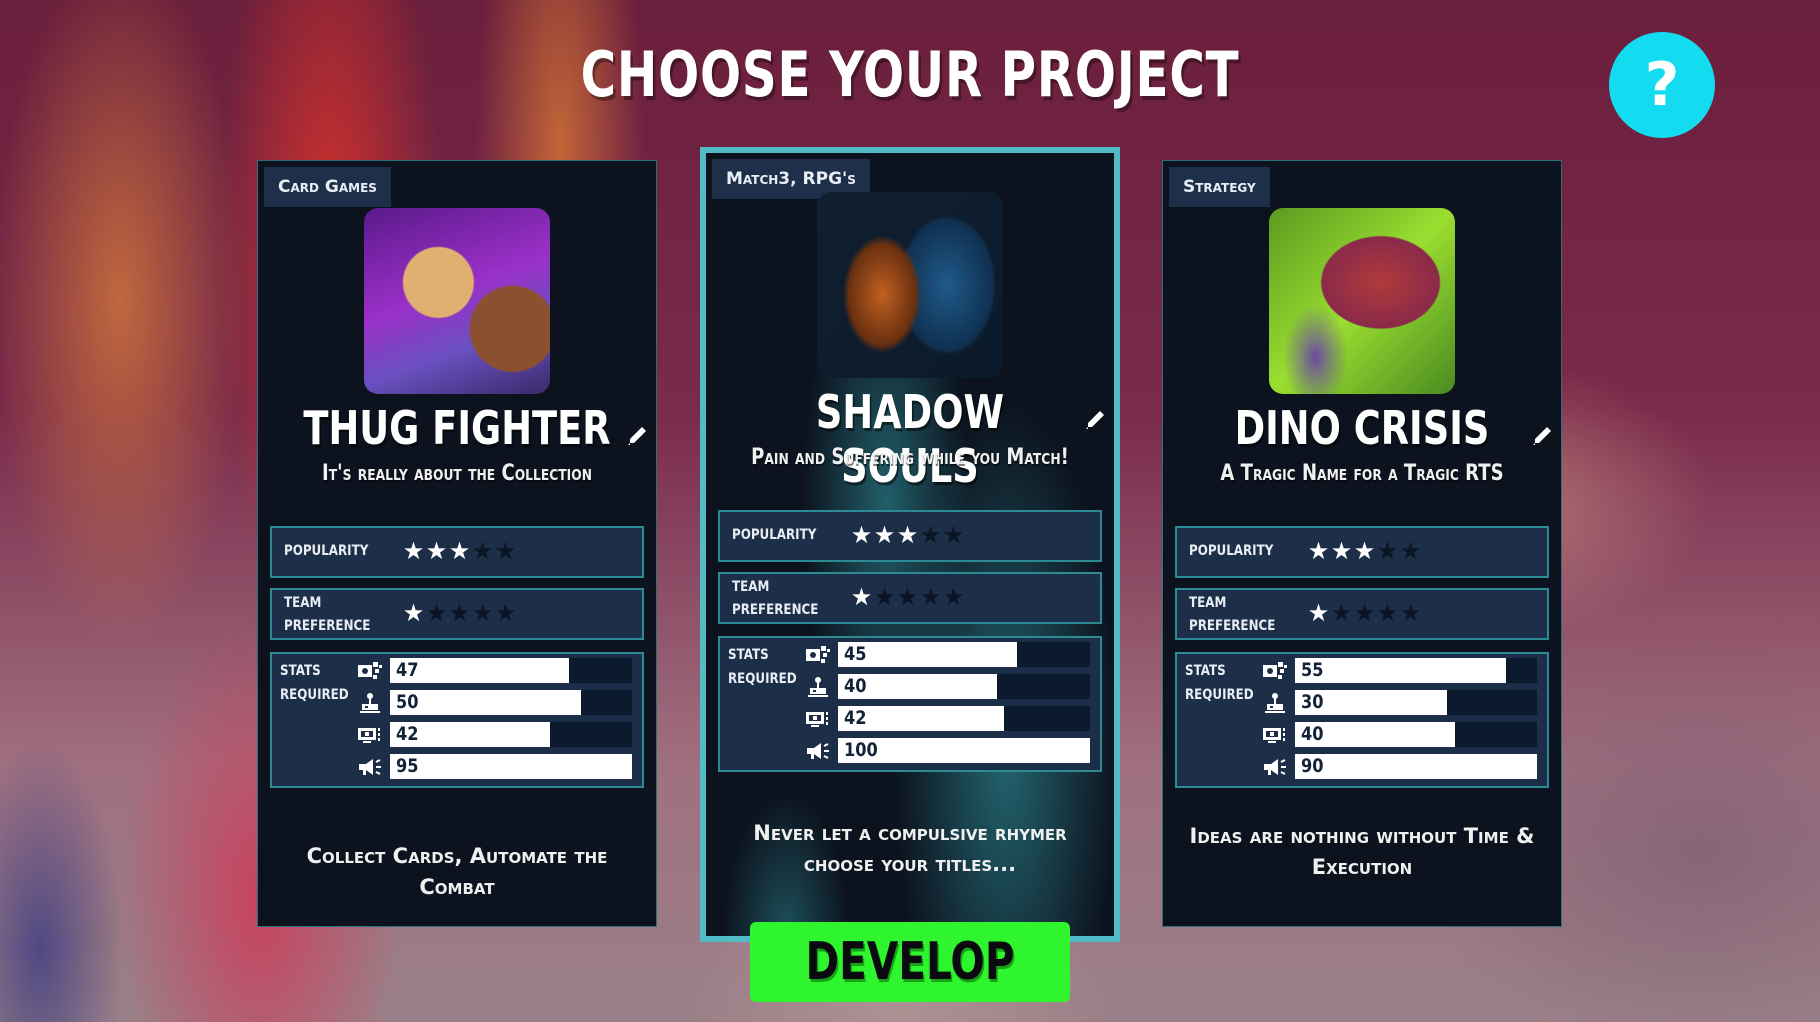  I want to click on design-icon, so click(1275, 671).